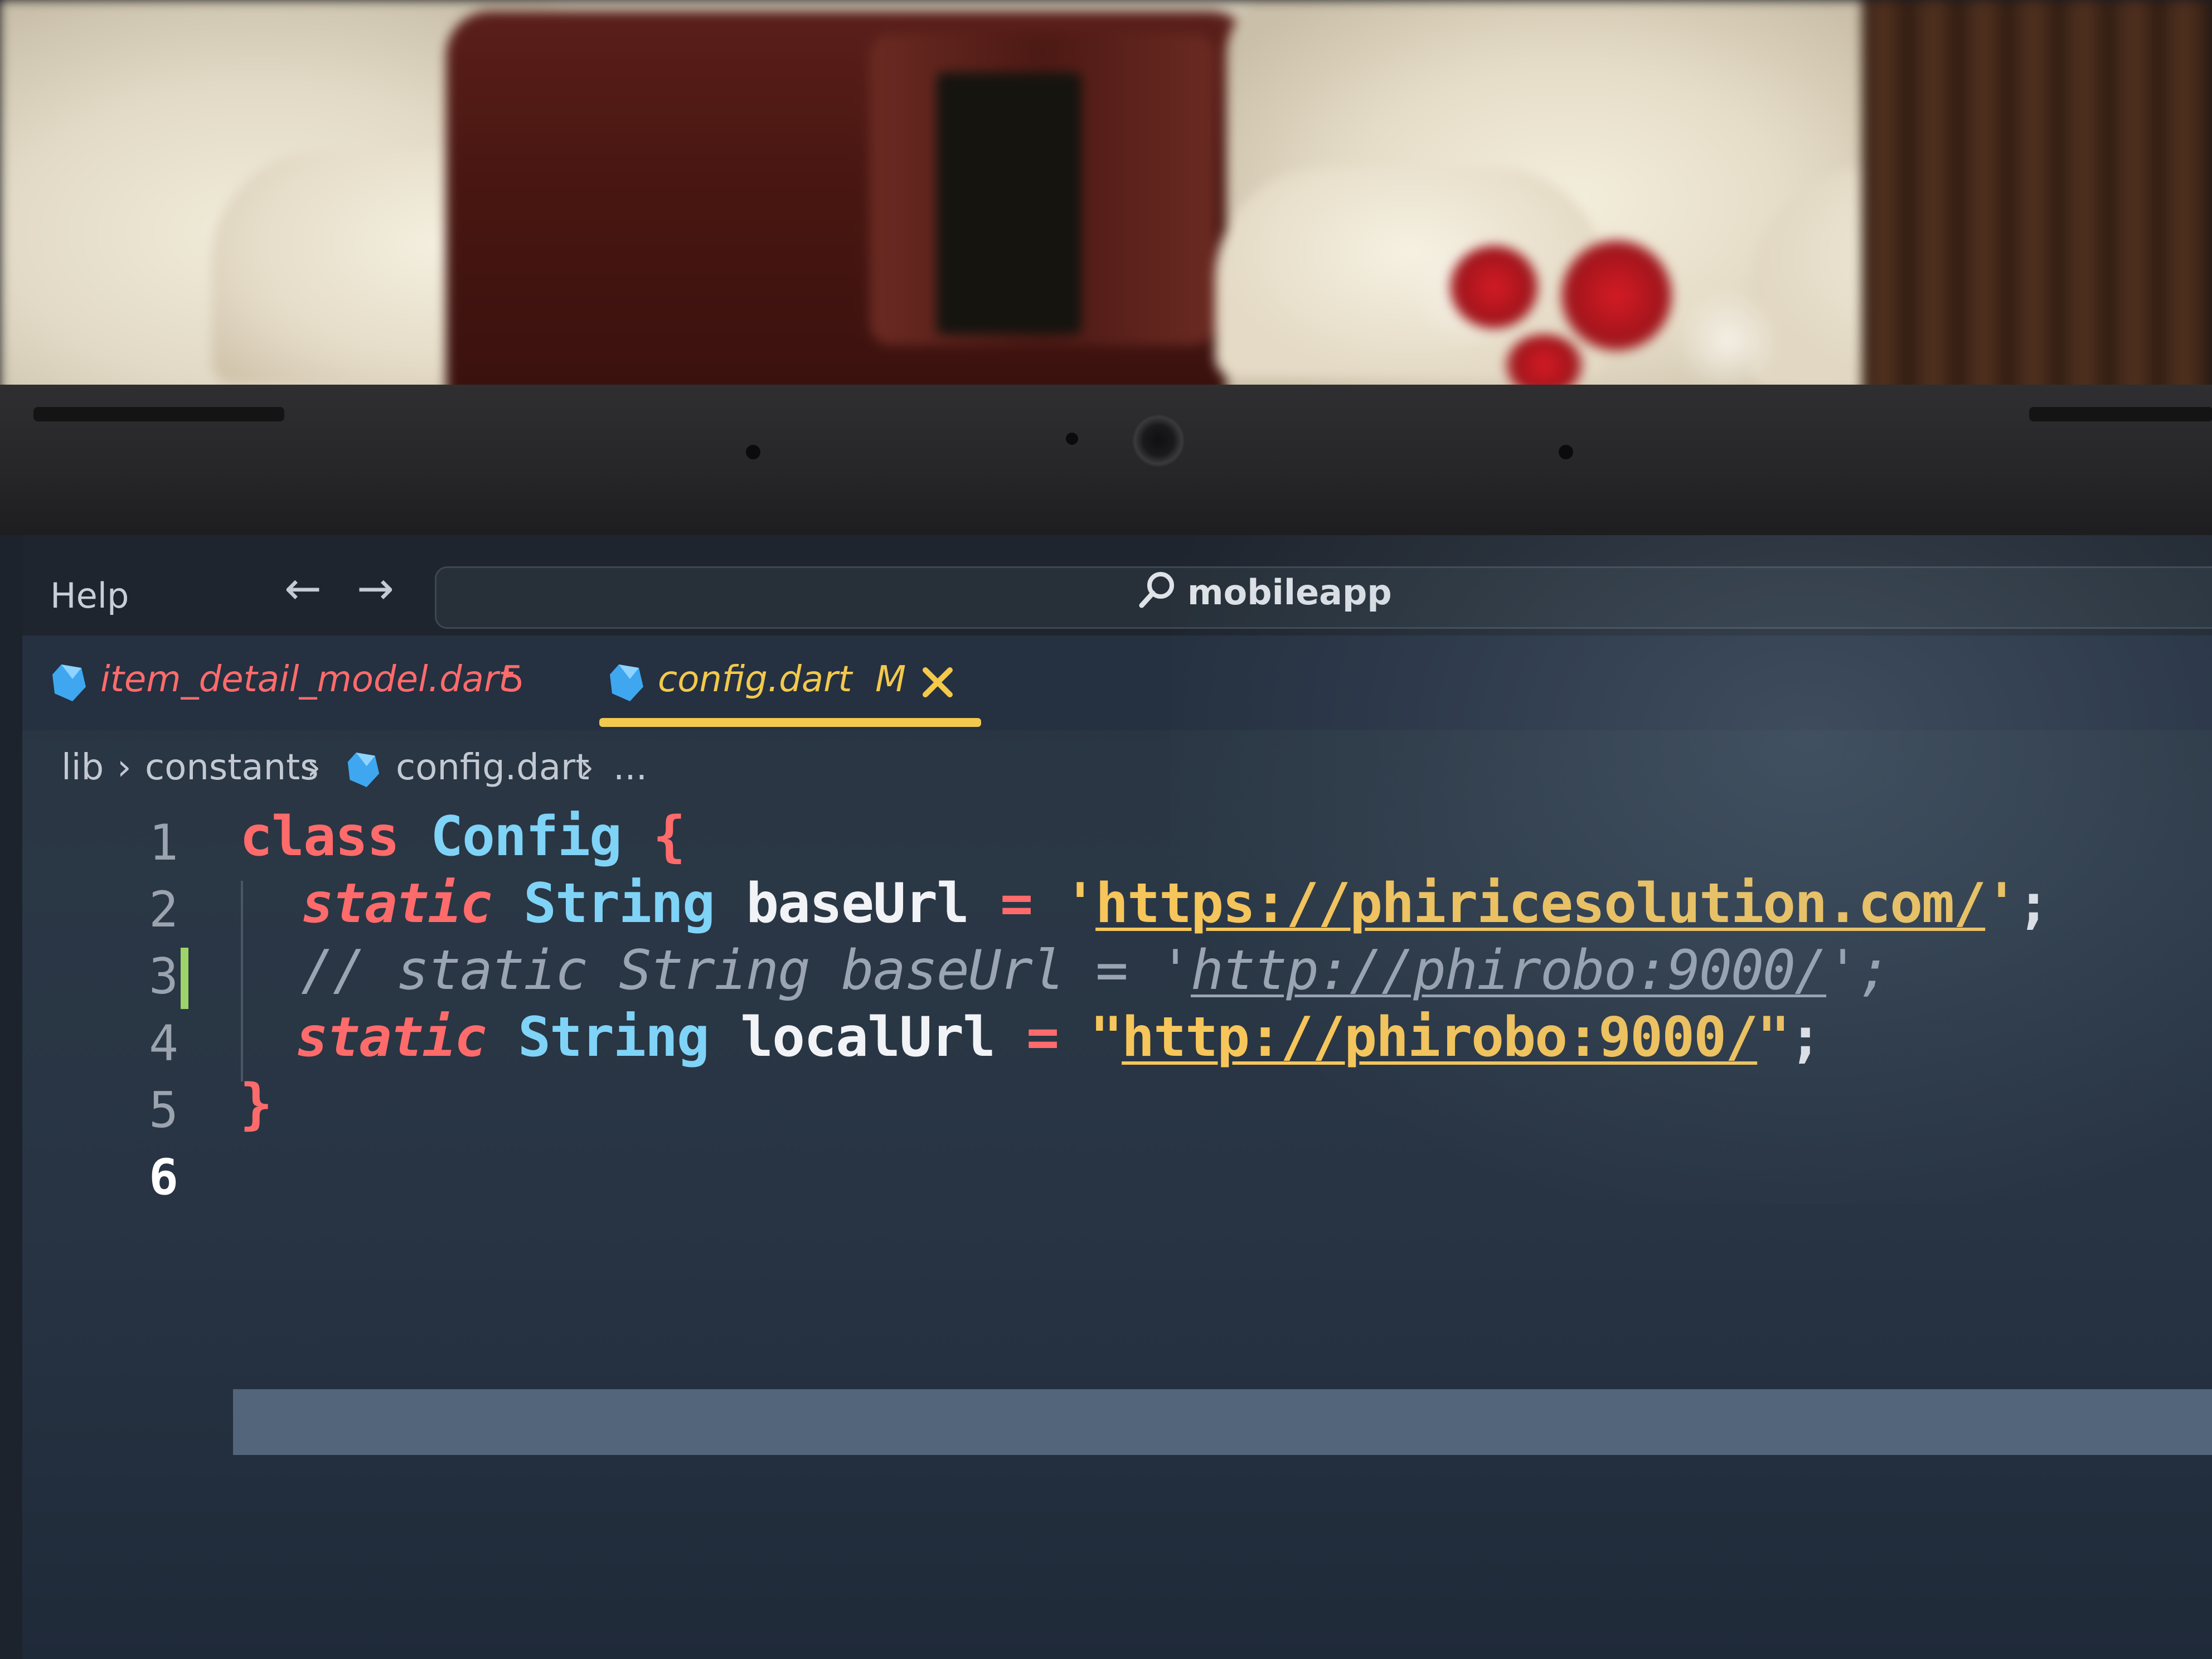 The width and height of the screenshot is (2212, 1659). Describe the element at coordinates (82, 767) in the screenshot. I see `breadcrumb-lib: lib` at that location.